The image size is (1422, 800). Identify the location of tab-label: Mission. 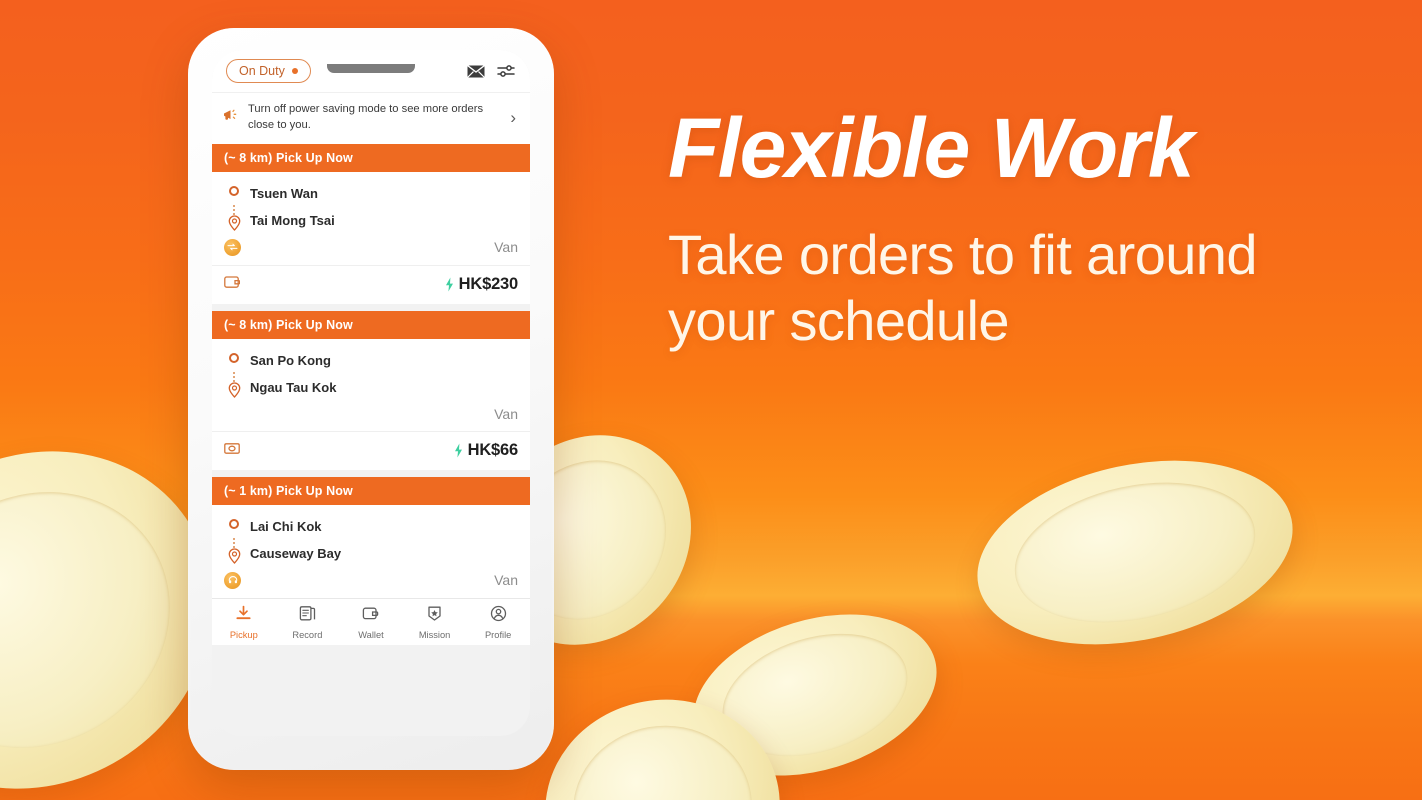
(434, 634).